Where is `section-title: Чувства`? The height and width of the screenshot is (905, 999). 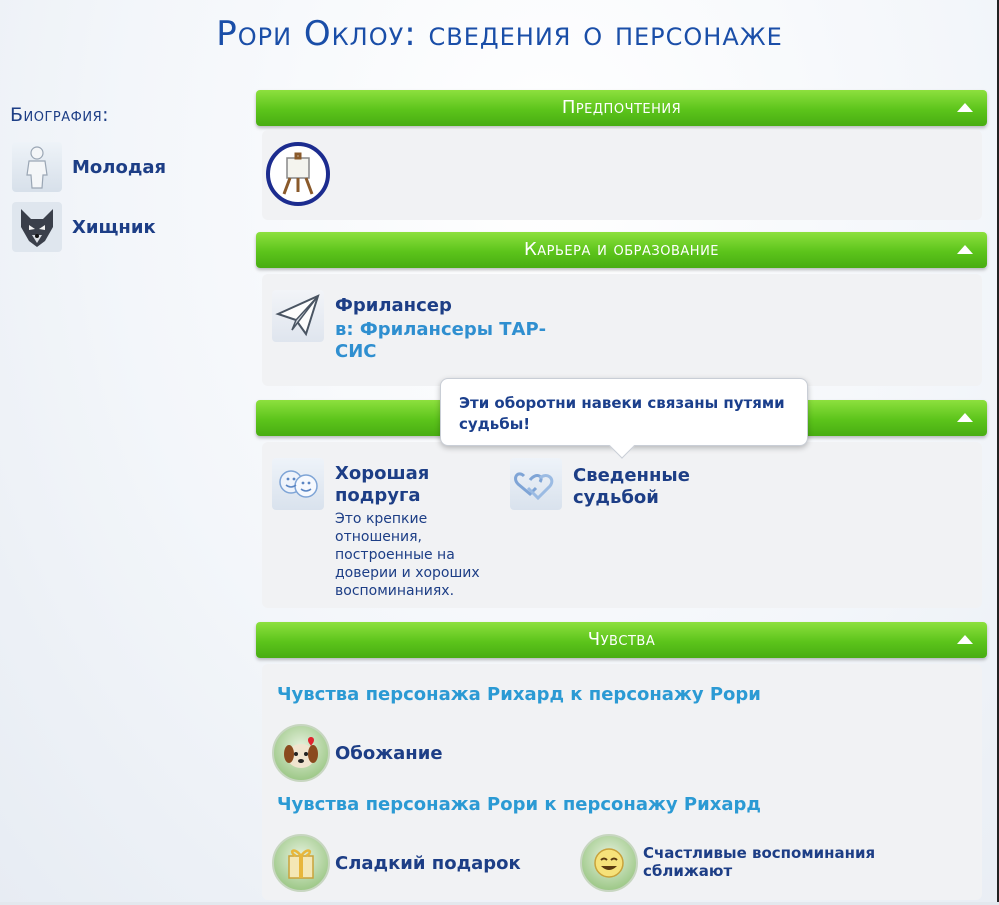 section-title: Чувства is located at coordinates (621, 639).